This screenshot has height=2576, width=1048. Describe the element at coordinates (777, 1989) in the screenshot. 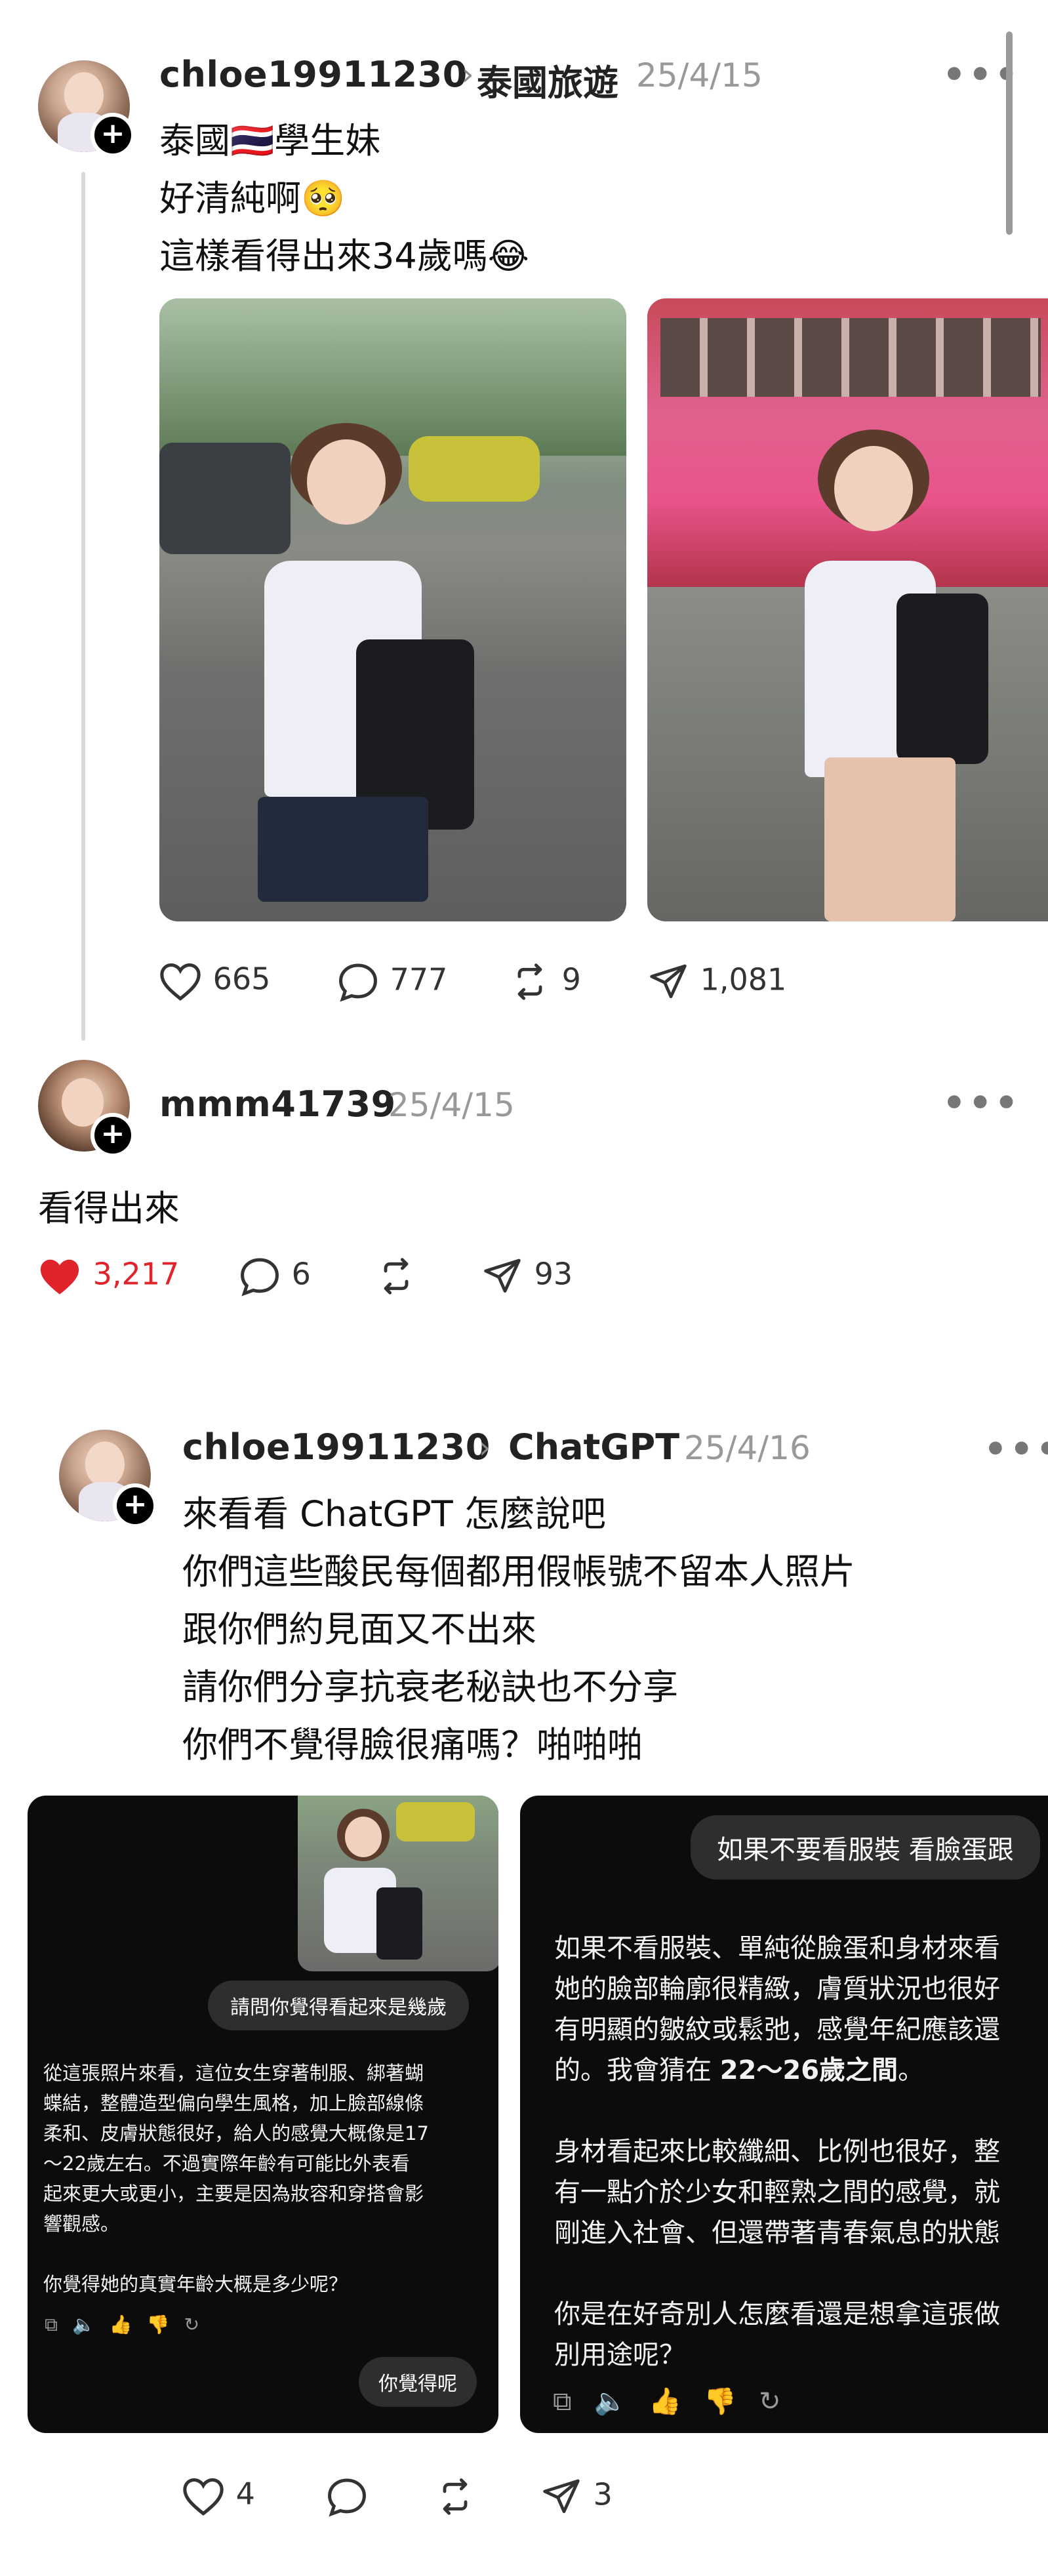

I see `reply-line: 她的臉部輪廓很精緻，膚質狀況也很好` at that location.